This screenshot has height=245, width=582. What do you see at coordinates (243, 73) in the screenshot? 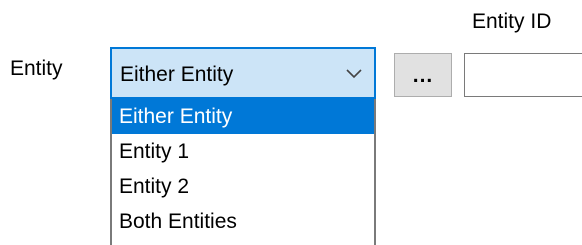
I see `entity-dropdown: Either Entity` at bounding box center [243, 73].